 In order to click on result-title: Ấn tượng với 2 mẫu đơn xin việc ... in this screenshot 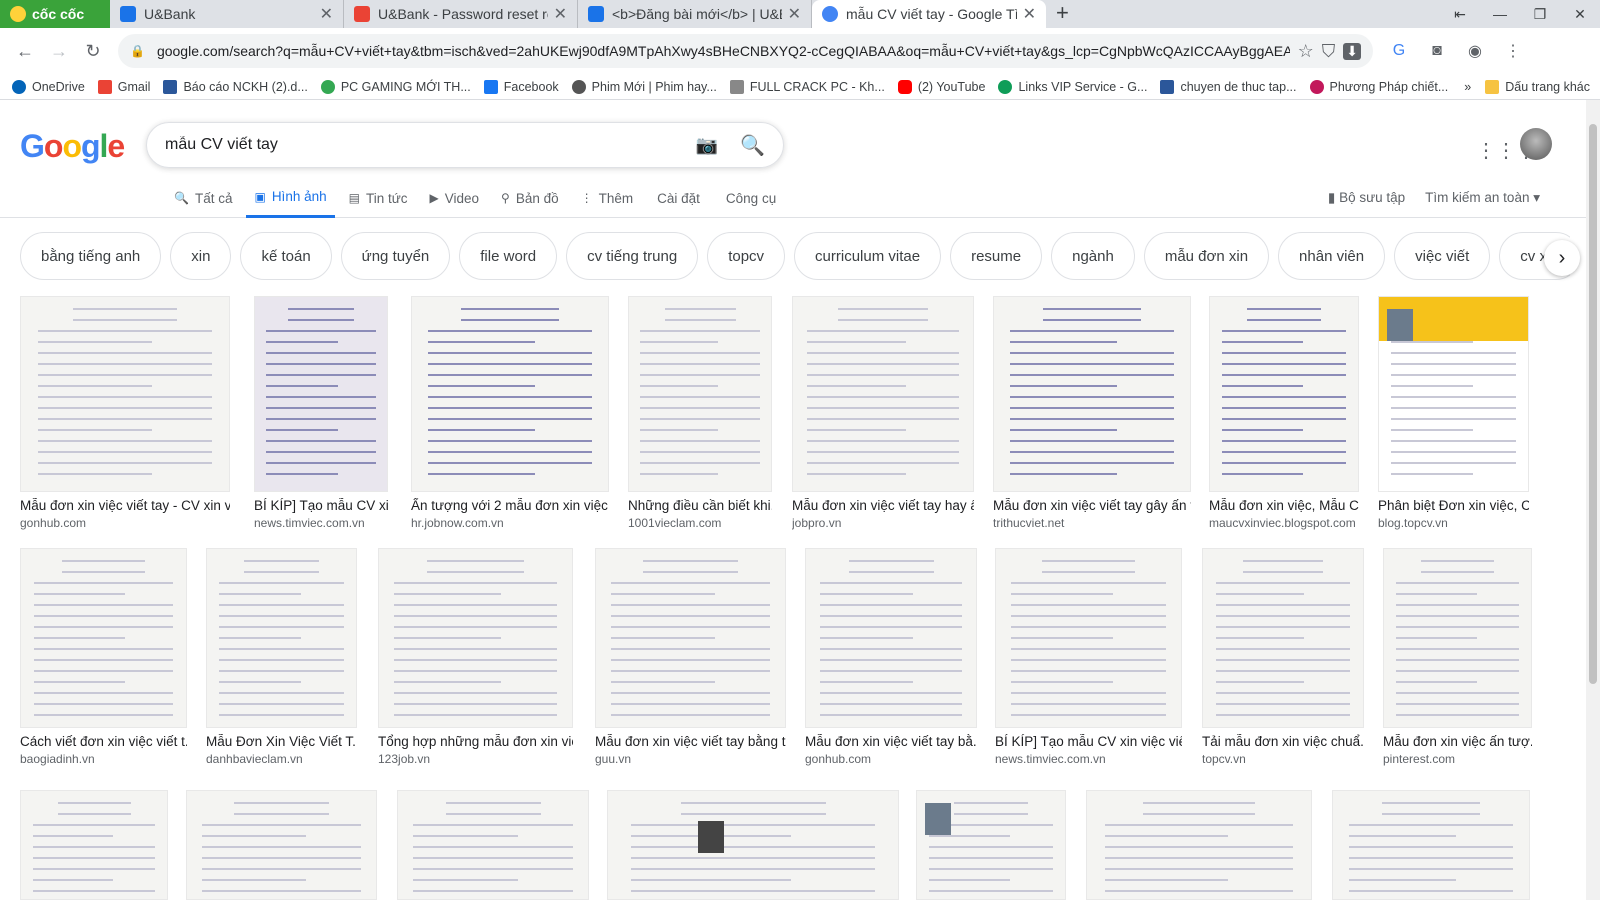, I will do `click(510, 505)`.